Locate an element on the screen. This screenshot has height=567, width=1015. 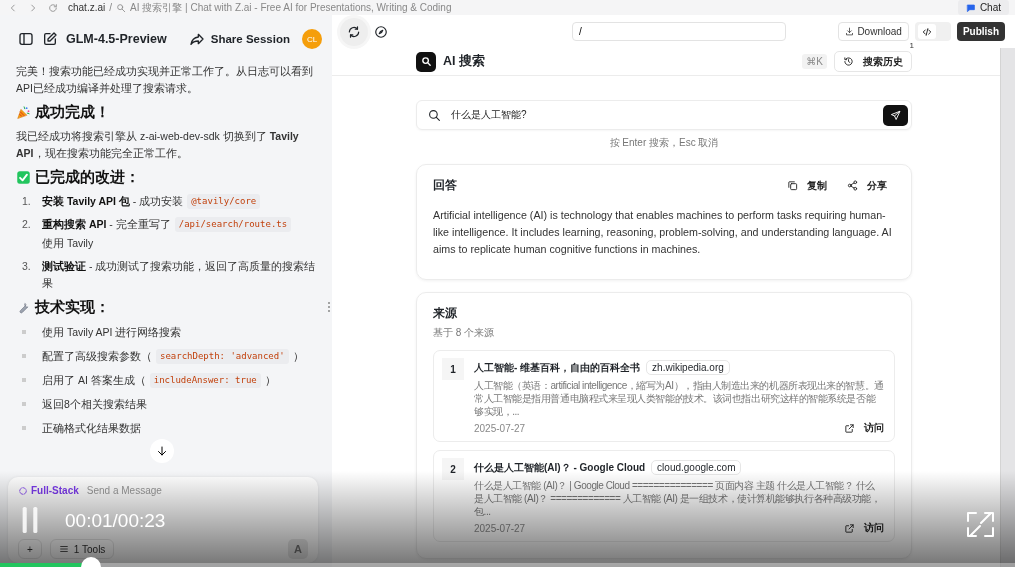
list-item-text: 使用 Tavily API 进行网络搜索 is located at coordinates (112, 332).